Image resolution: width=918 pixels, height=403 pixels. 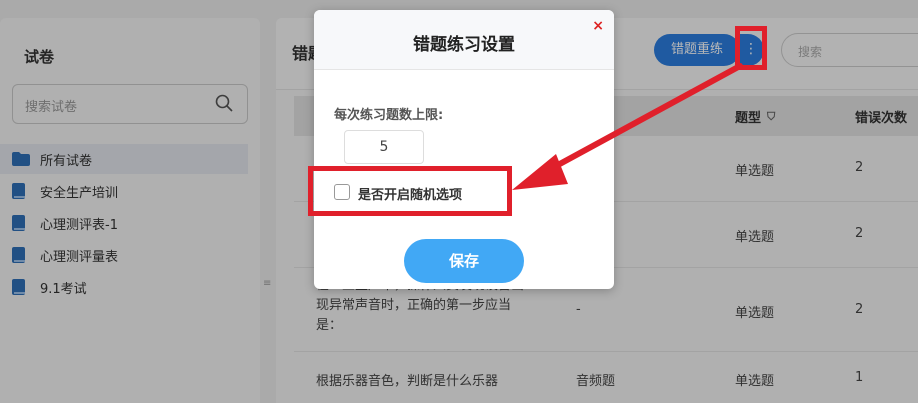 What do you see at coordinates (751, 48) in the screenshot?
I see `highlight-more-button` at bounding box center [751, 48].